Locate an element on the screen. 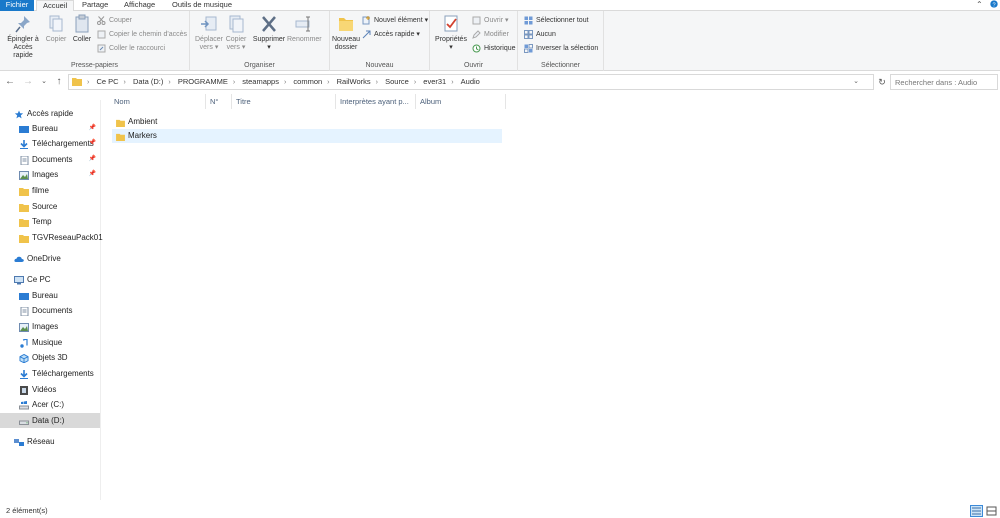 Image resolution: width=1000 pixels, height=518 pixels. copy-path-button: Copier le chemin d'accès is located at coordinates (142, 34).